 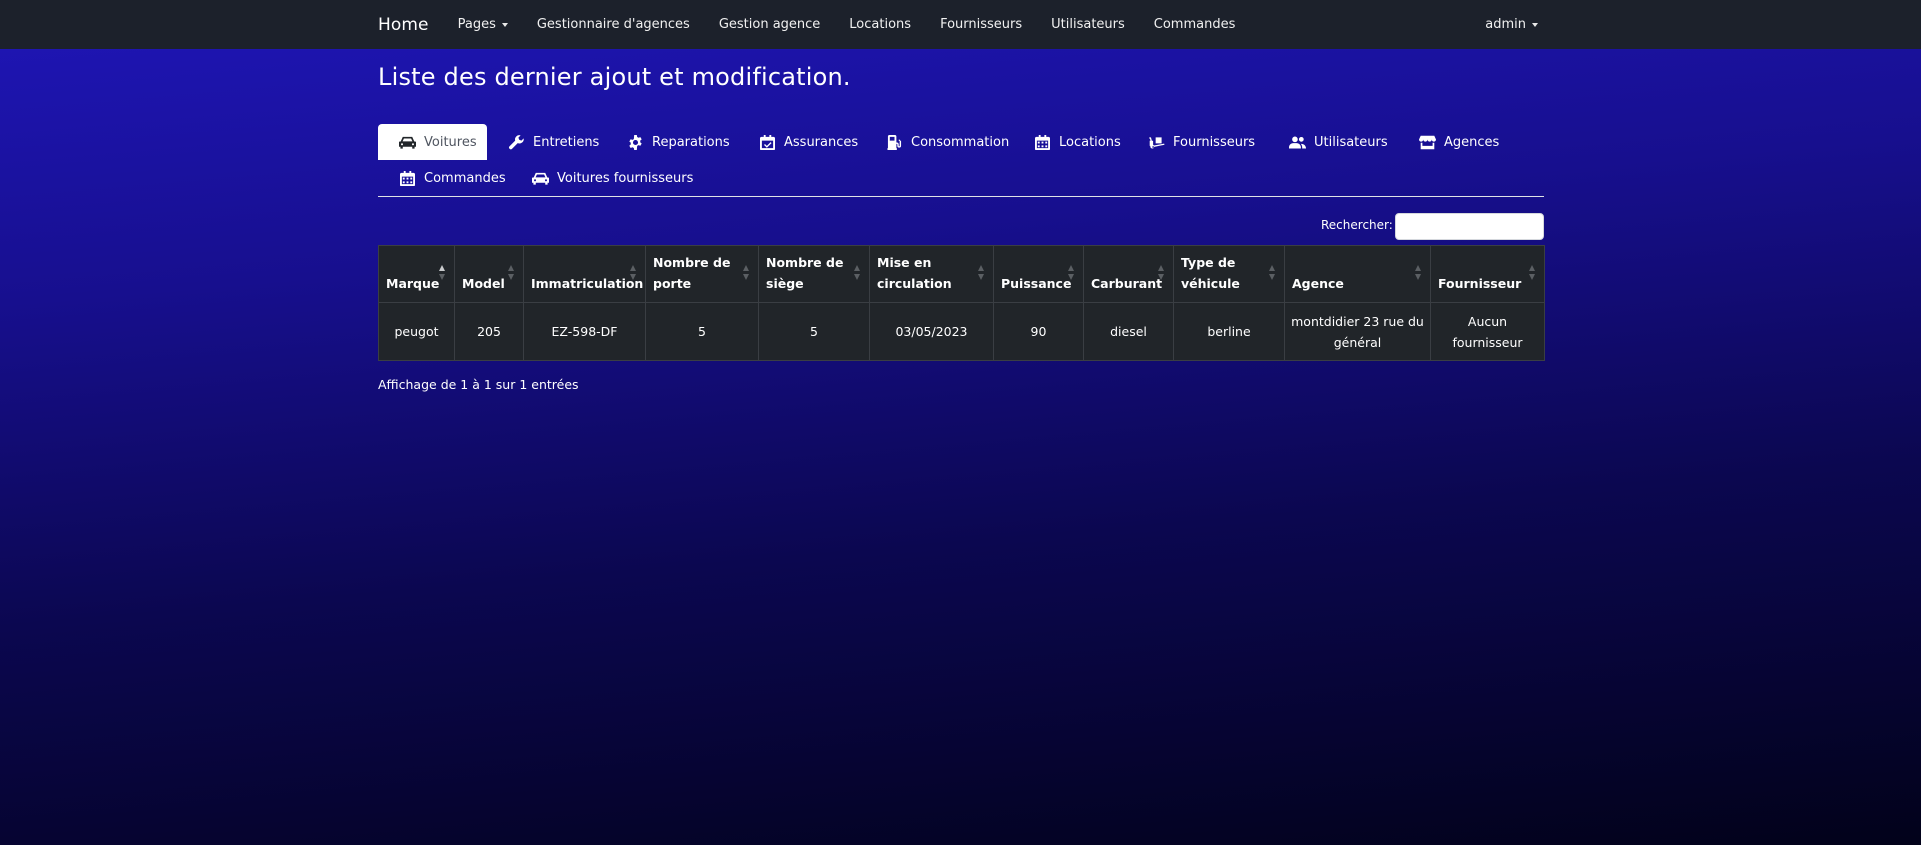 I want to click on table-cell: 90, so click(x=1038, y=331).